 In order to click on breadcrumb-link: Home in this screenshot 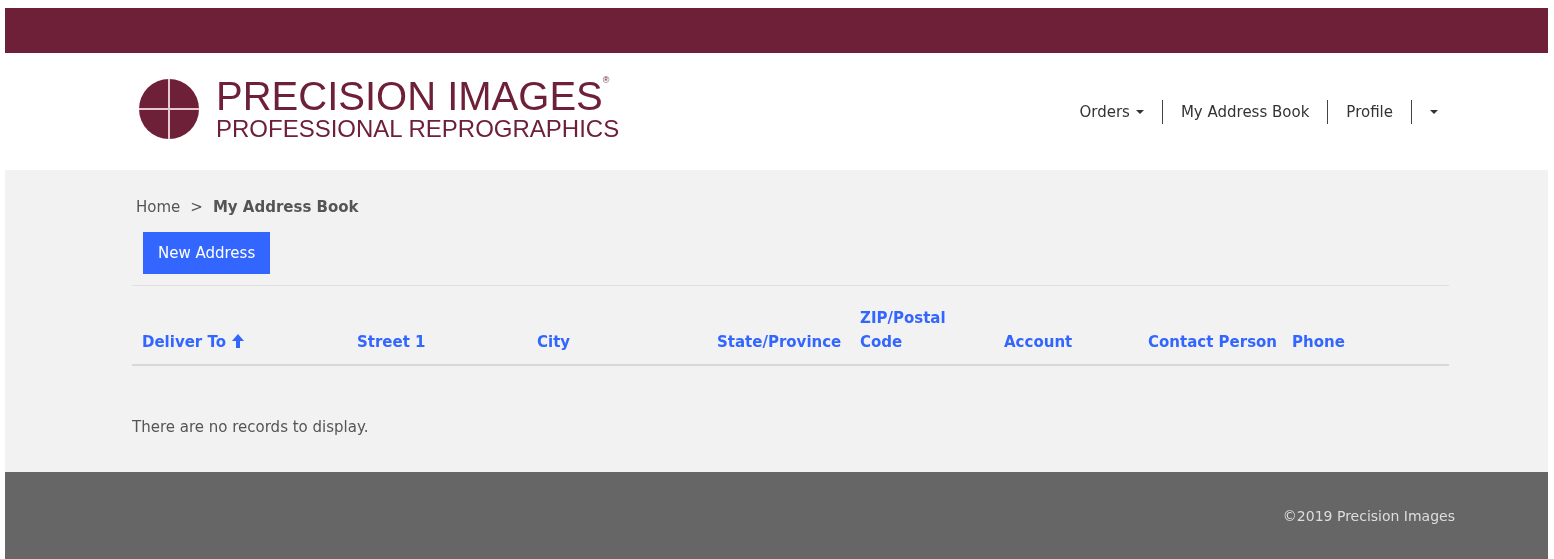, I will do `click(158, 207)`.